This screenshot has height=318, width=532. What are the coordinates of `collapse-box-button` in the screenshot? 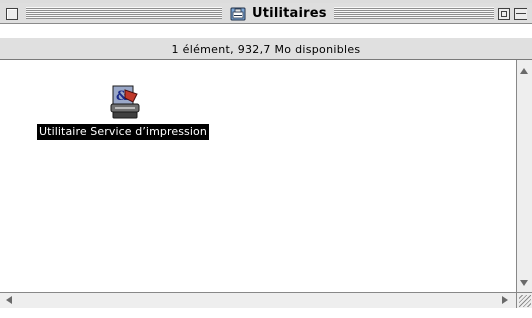 It's located at (520, 14).